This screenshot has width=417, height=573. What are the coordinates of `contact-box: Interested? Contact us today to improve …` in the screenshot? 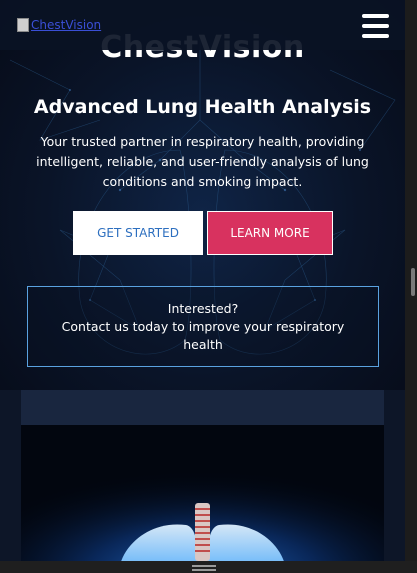 It's located at (203, 326).